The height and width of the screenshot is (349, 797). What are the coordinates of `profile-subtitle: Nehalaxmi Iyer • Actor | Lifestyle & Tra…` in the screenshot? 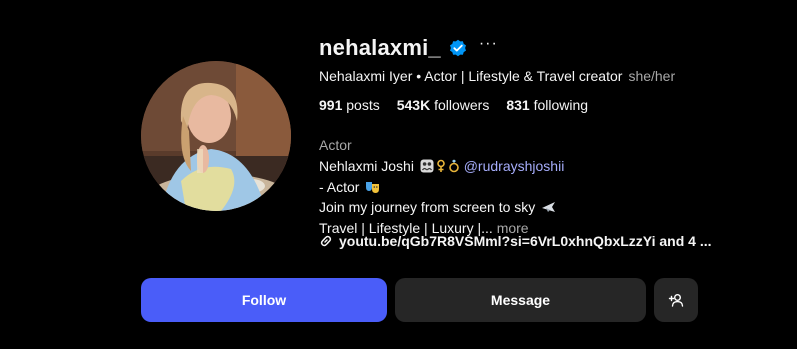 It's located at (497, 76).